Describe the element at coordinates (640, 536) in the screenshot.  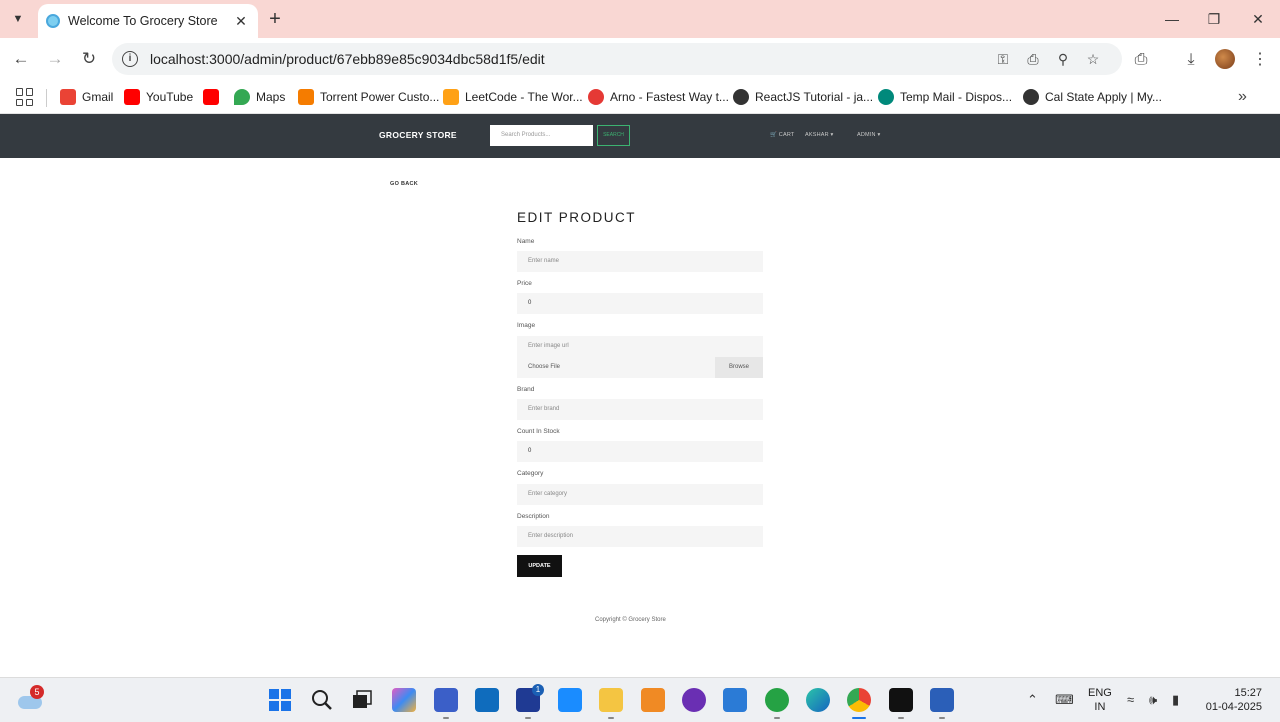
I see `description-field: Enter description` at that location.